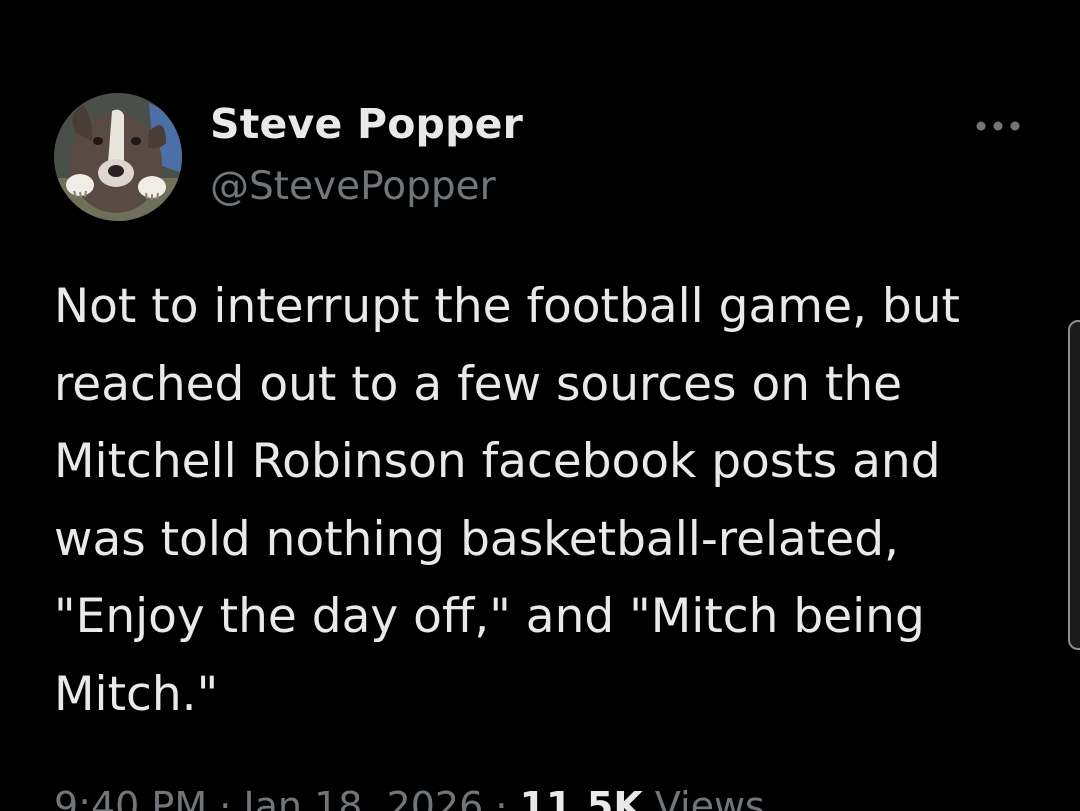 The width and height of the screenshot is (1080, 811). Describe the element at coordinates (1074, 485) in the screenshot. I see `scrollbar` at that location.